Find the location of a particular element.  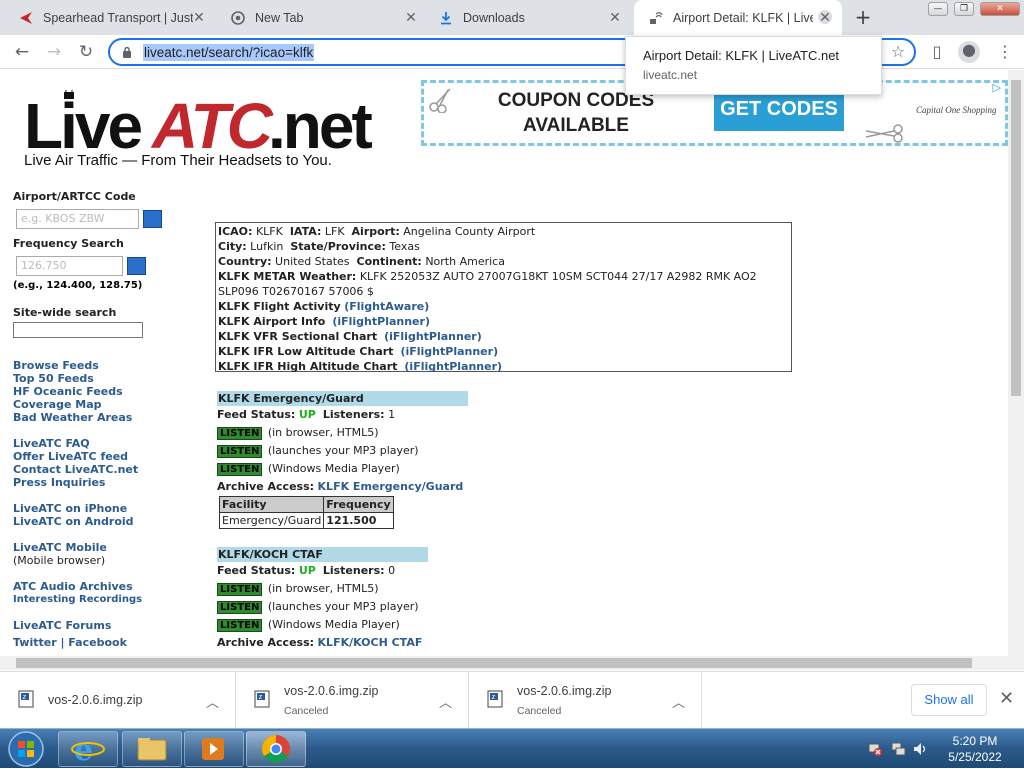

profile-avatar-icon: ● is located at coordinates (969, 52).